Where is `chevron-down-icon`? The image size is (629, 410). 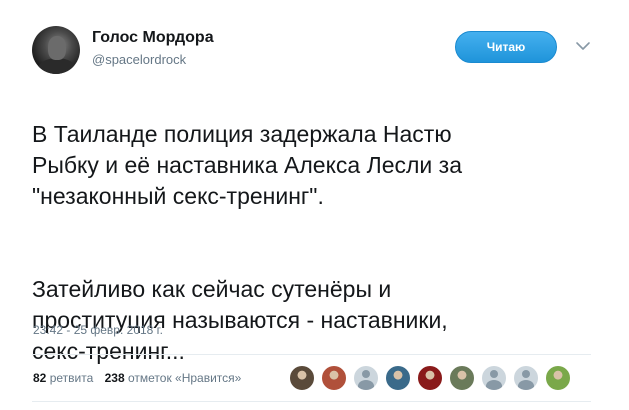
chevron-down-icon is located at coordinates (583, 46).